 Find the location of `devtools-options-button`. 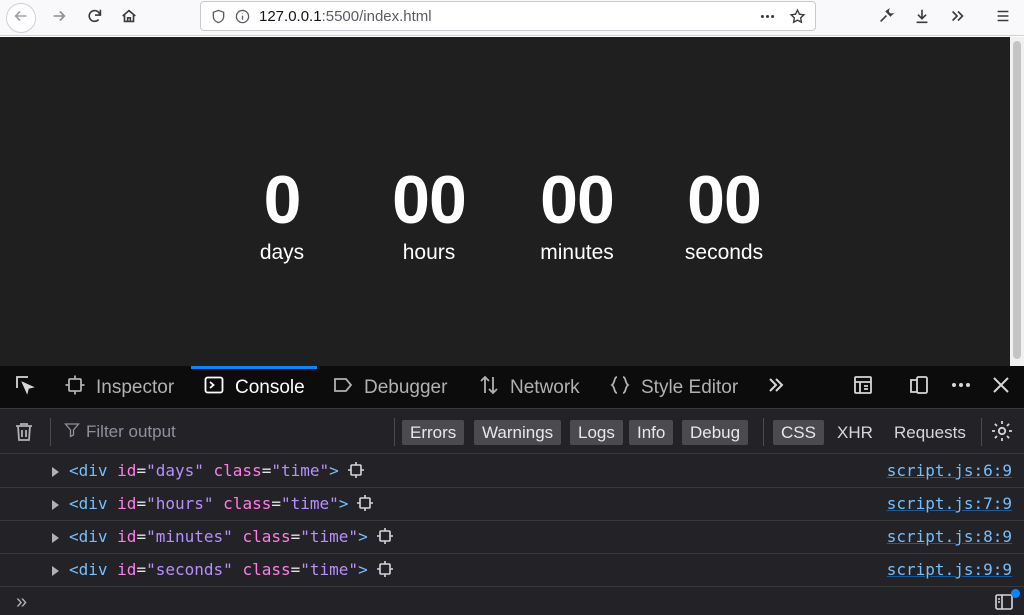

devtools-options-button is located at coordinates (961, 387).